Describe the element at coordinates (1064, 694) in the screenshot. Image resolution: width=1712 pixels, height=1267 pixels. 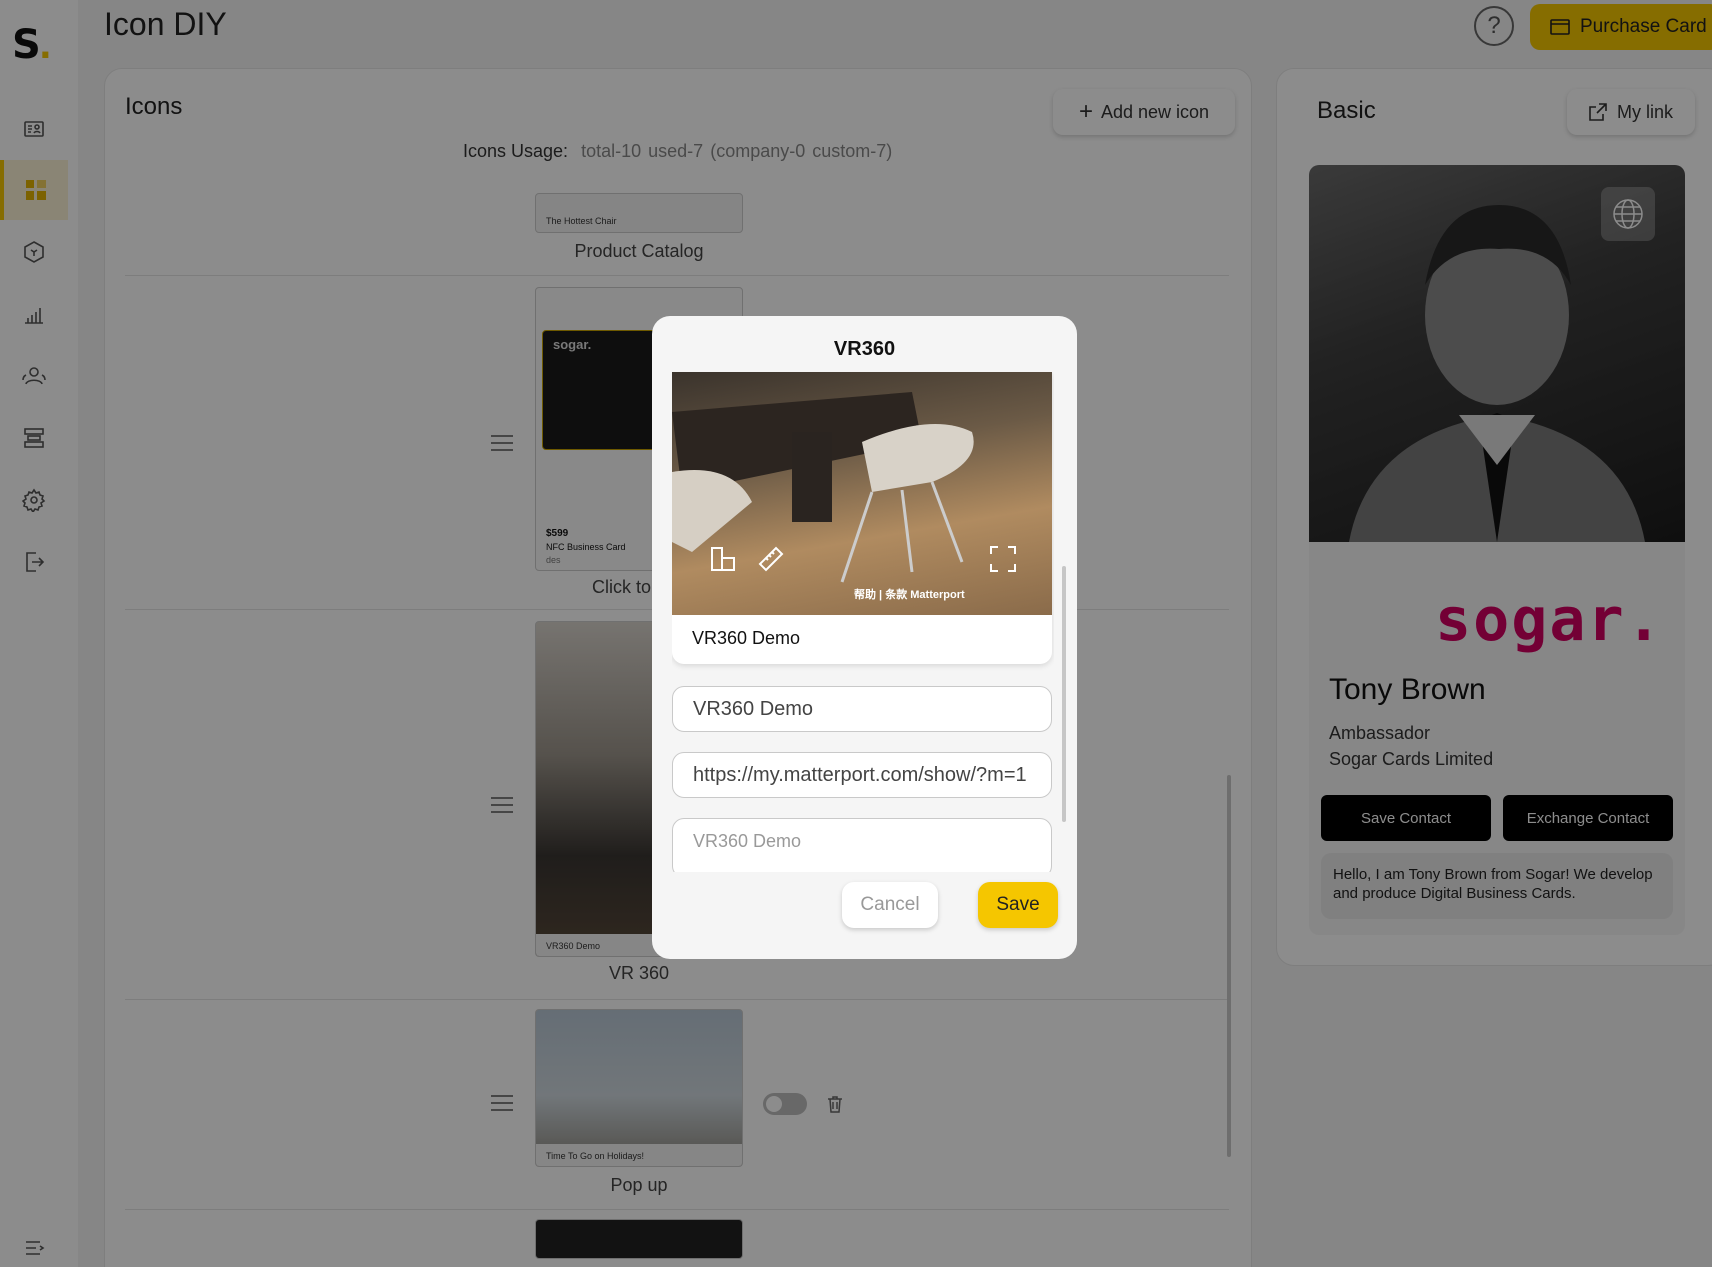
I see `dialog-scrollbar` at that location.